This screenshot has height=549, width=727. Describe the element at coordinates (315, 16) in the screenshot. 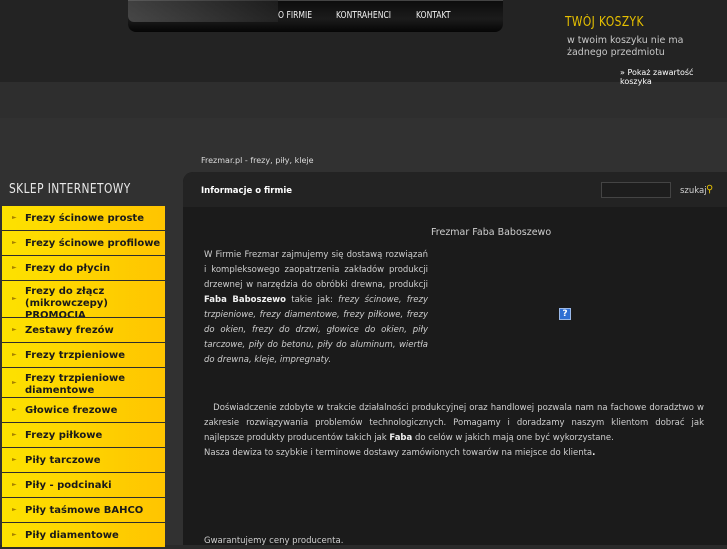

I see `top-navigation: O FIRMIE KONTRAHENCI KONTAKT` at that location.